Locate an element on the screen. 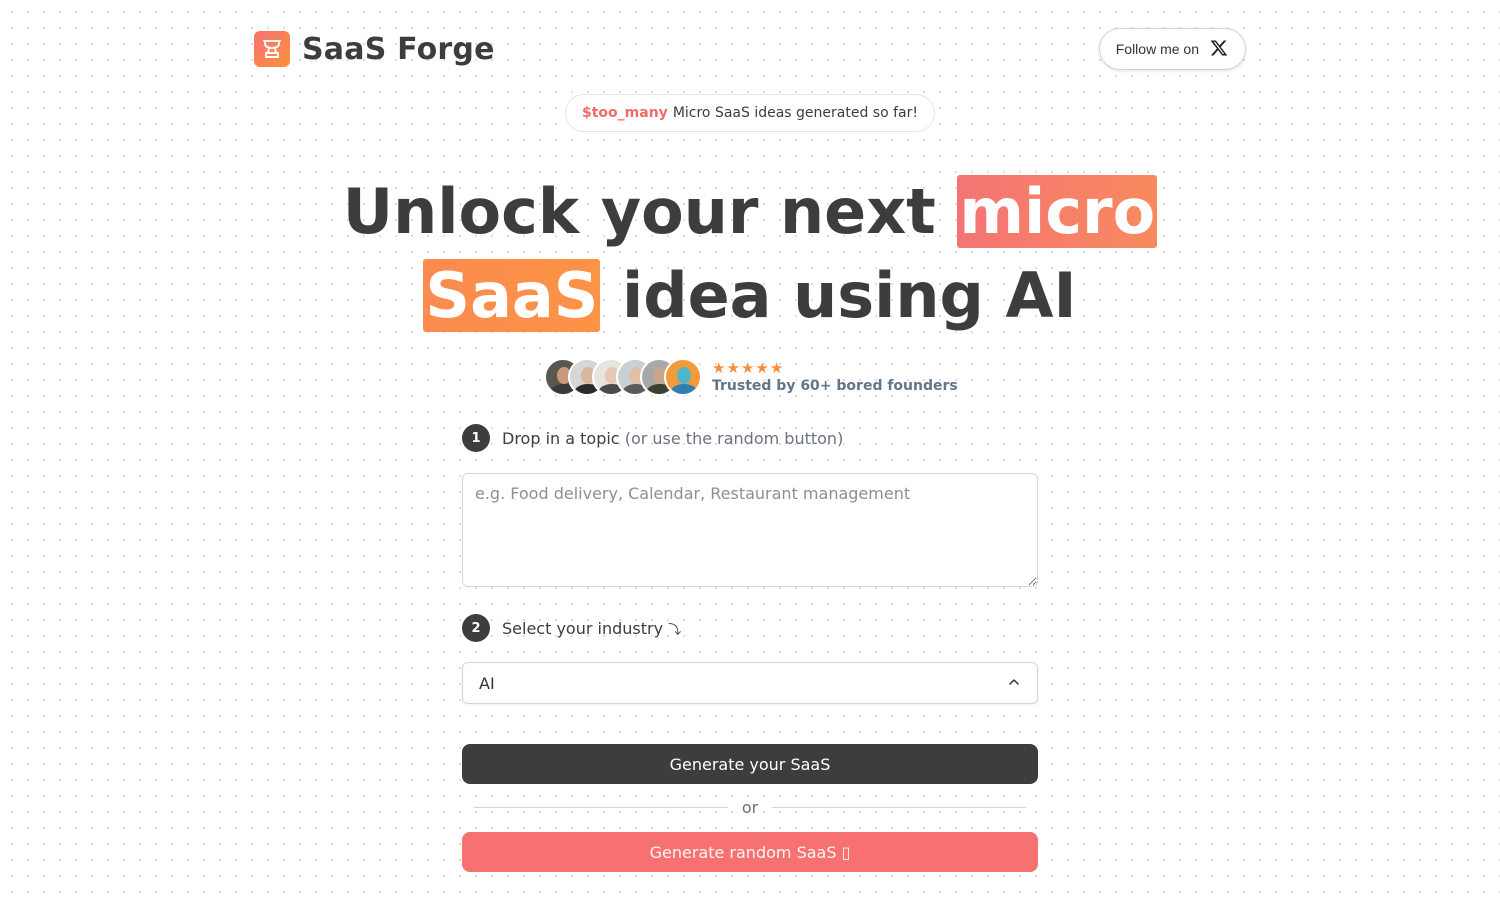 The image size is (1500, 900). trophy-icon is located at coordinates (272, 49).